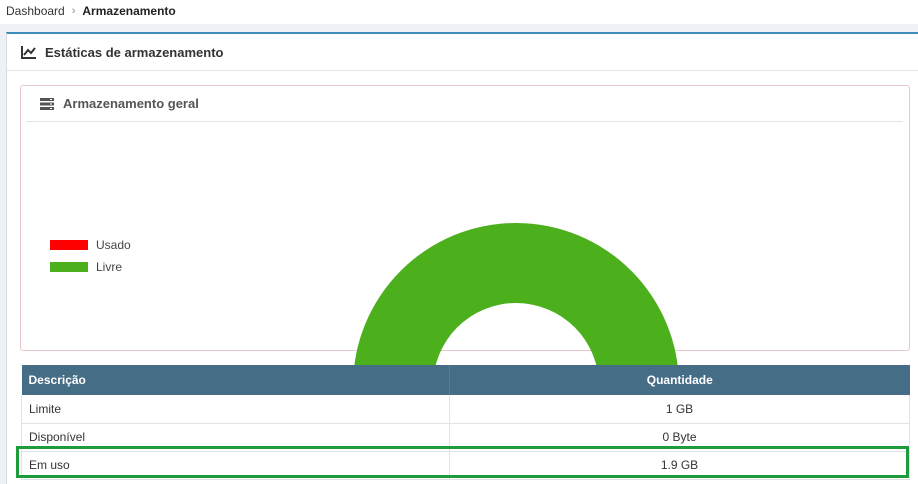 This screenshot has height=484, width=918. What do you see at coordinates (47, 103) in the screenshot?
I see `server-icon` at bounding box center [47, 103].